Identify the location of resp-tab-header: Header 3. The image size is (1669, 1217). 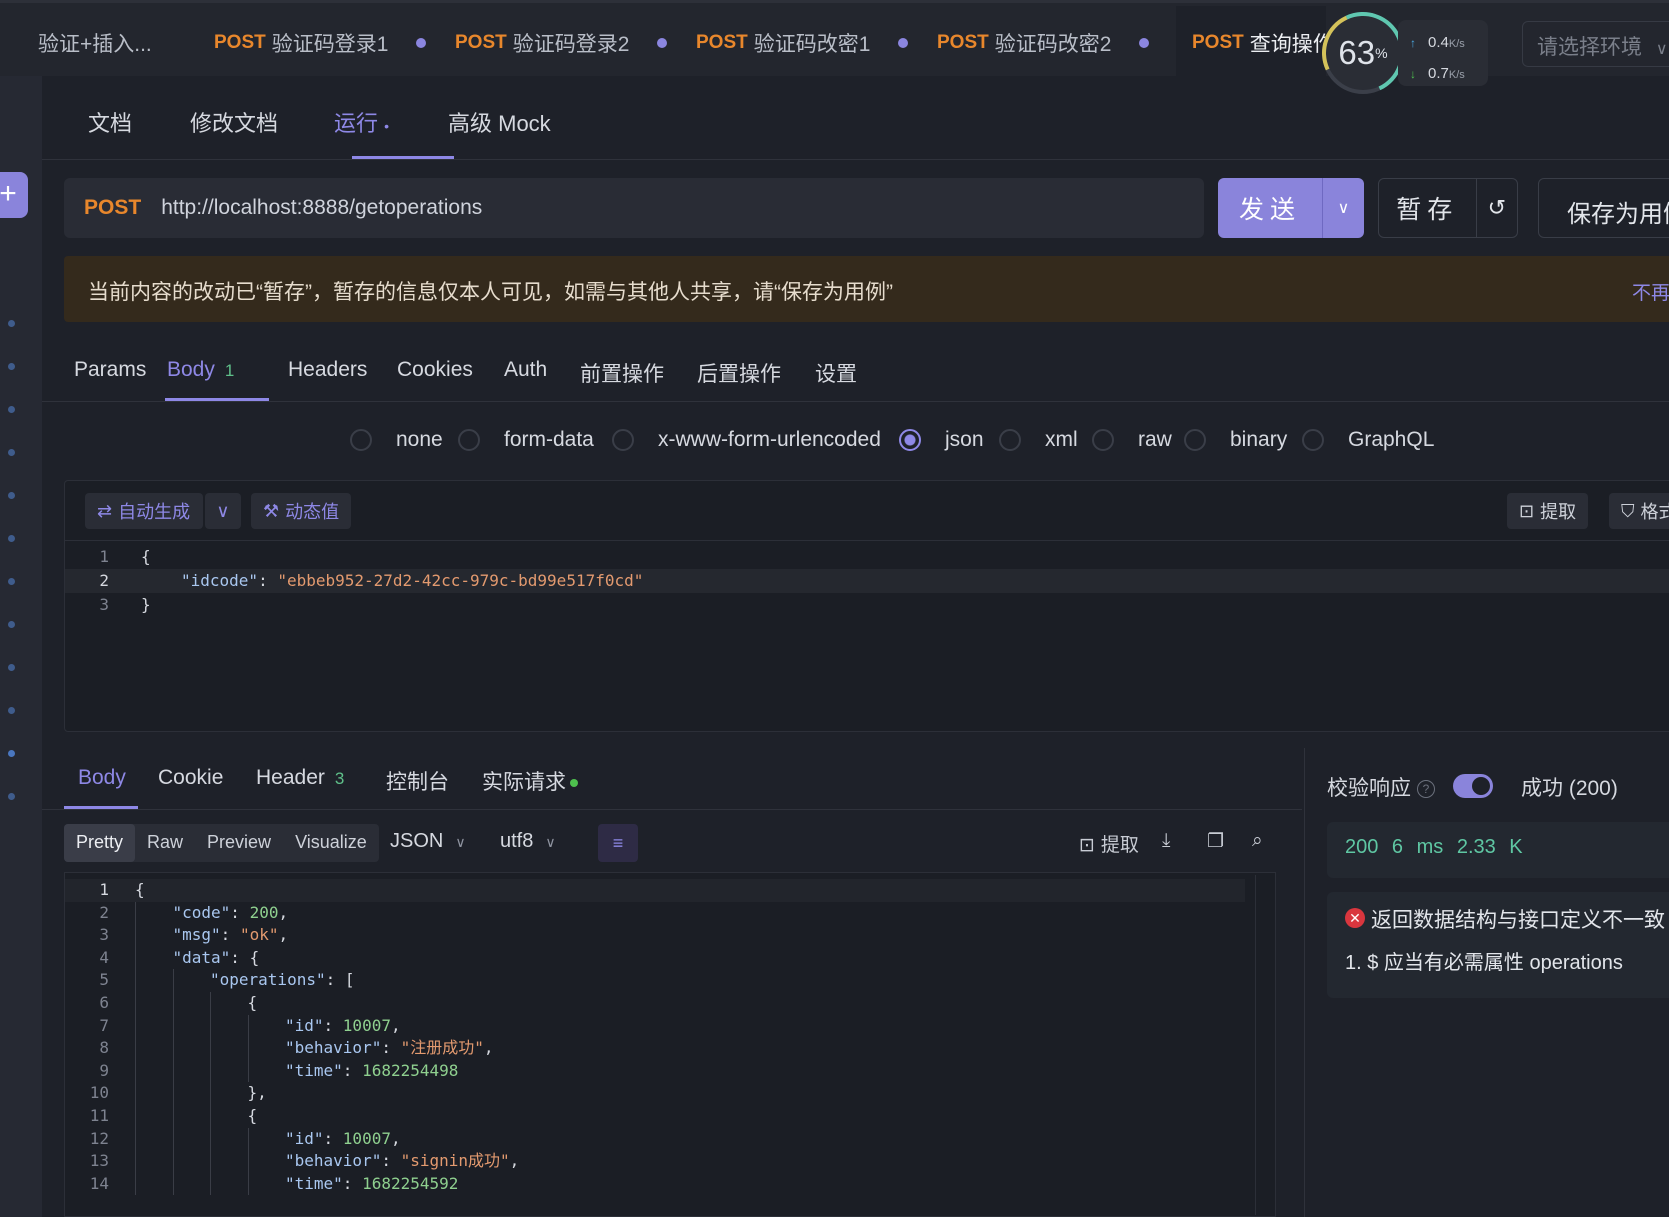
(300, 778).